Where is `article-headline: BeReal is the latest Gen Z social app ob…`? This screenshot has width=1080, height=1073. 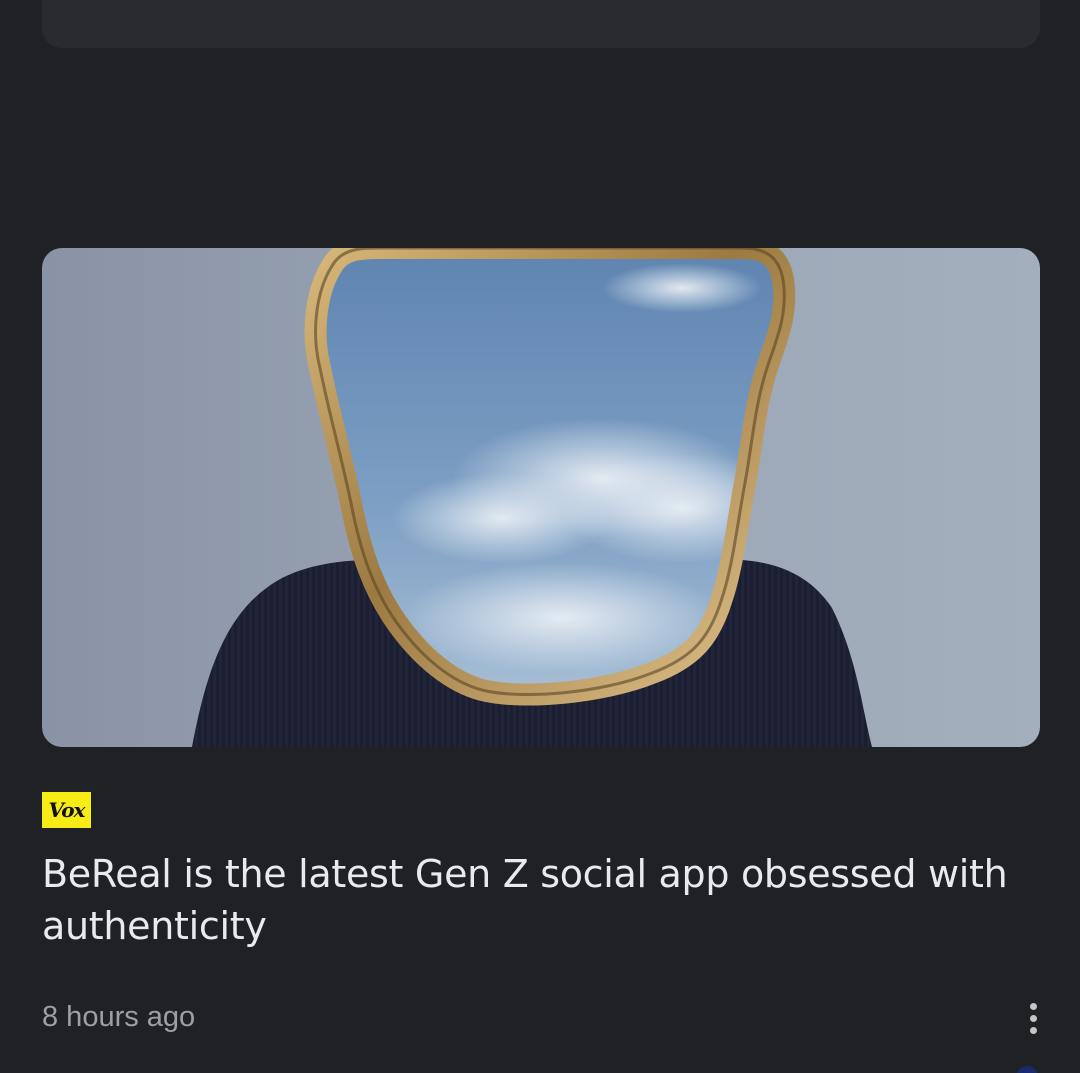
article-headline: BeReal is the latest Gen Z social app ob… is located at coordinates (541, 900).